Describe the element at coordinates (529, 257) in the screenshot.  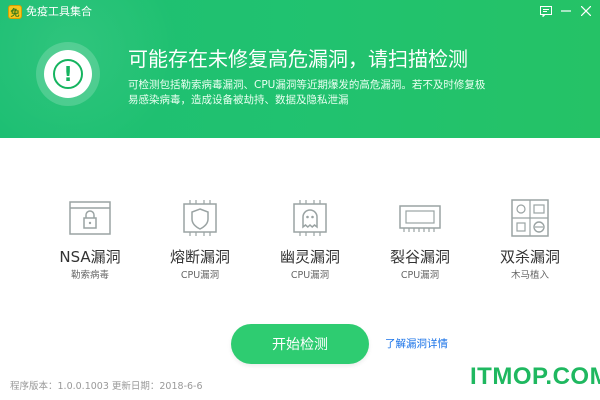
I see `vuln-name: 双杀漏洞` at that location.